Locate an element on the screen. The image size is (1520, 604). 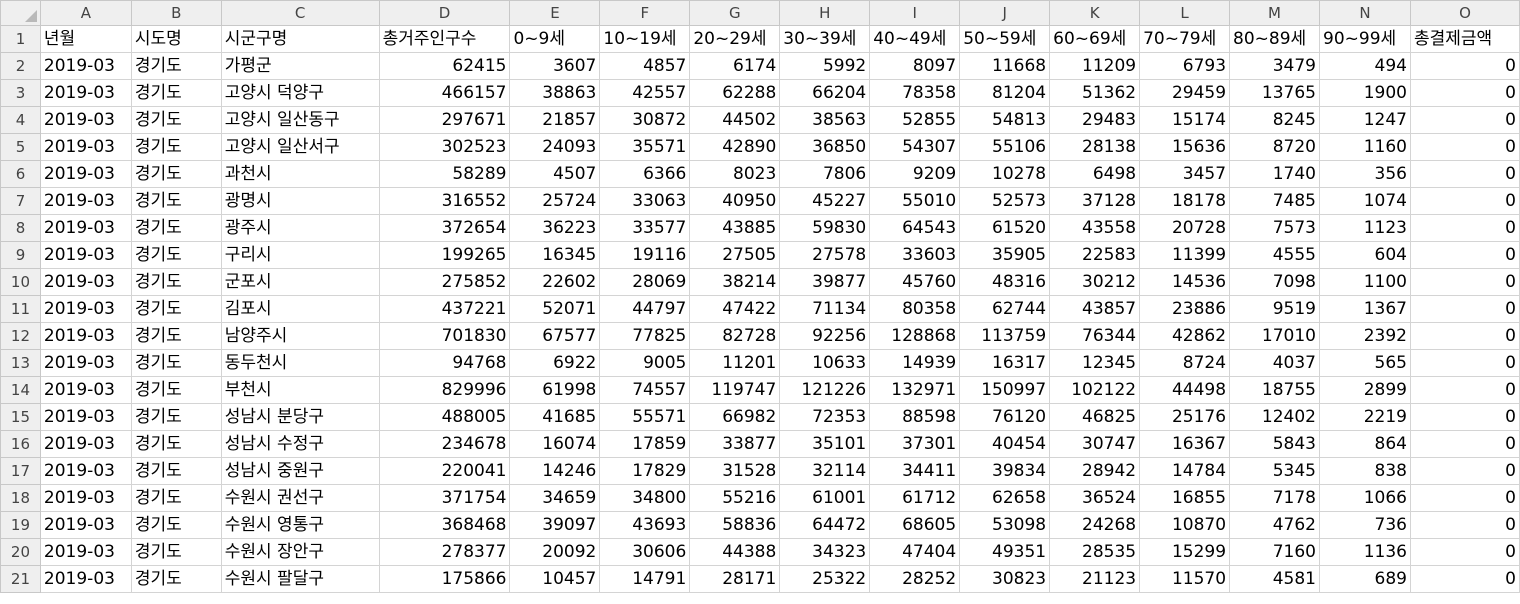
cell: 7573 is located at coordinates (1274, 228).